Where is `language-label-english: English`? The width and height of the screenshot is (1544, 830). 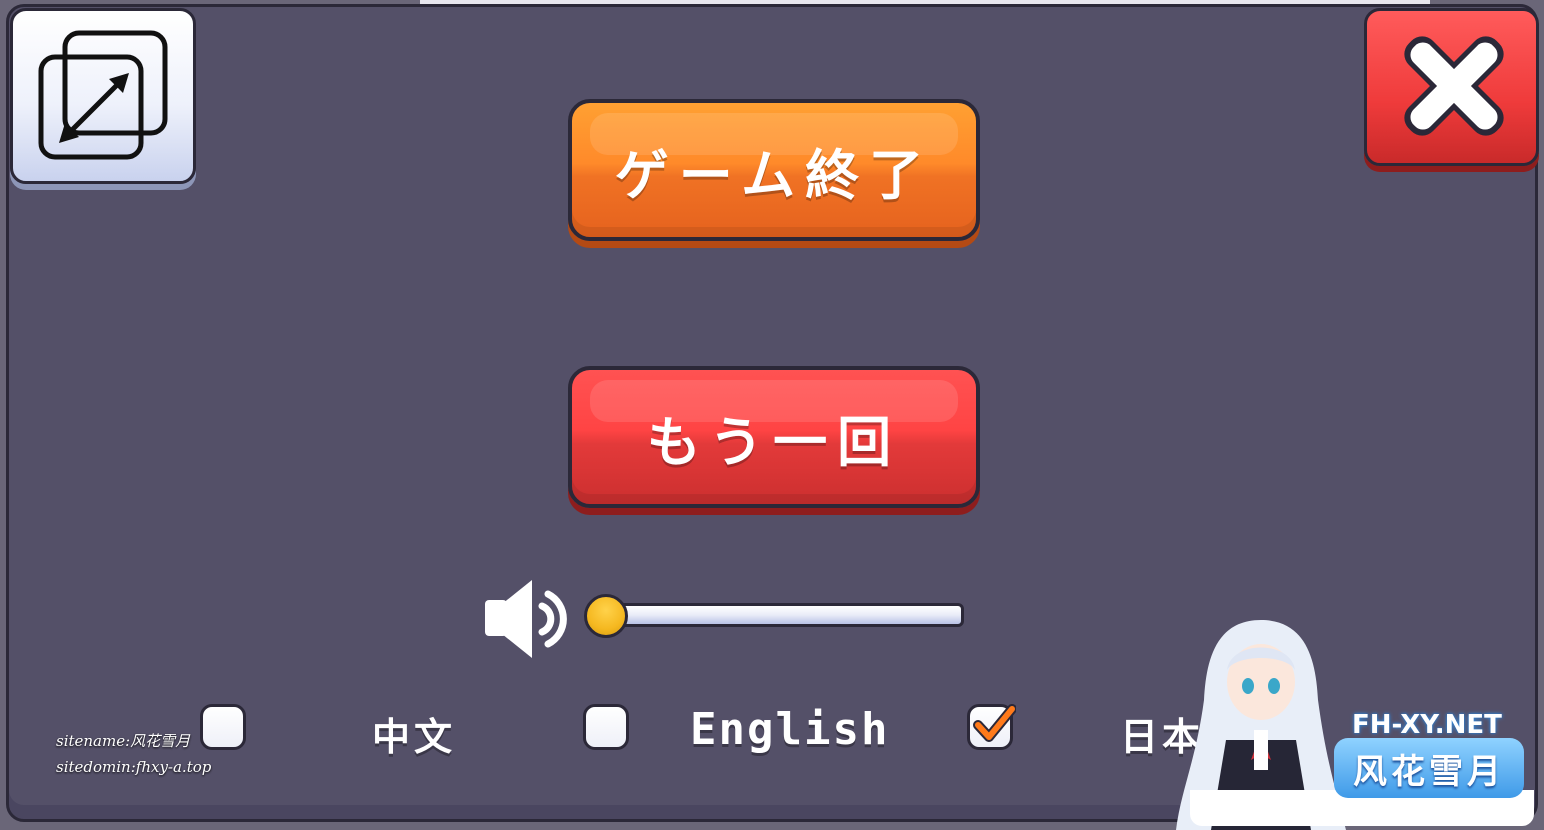 language-label-english: English is located at coordinates (790, 729).